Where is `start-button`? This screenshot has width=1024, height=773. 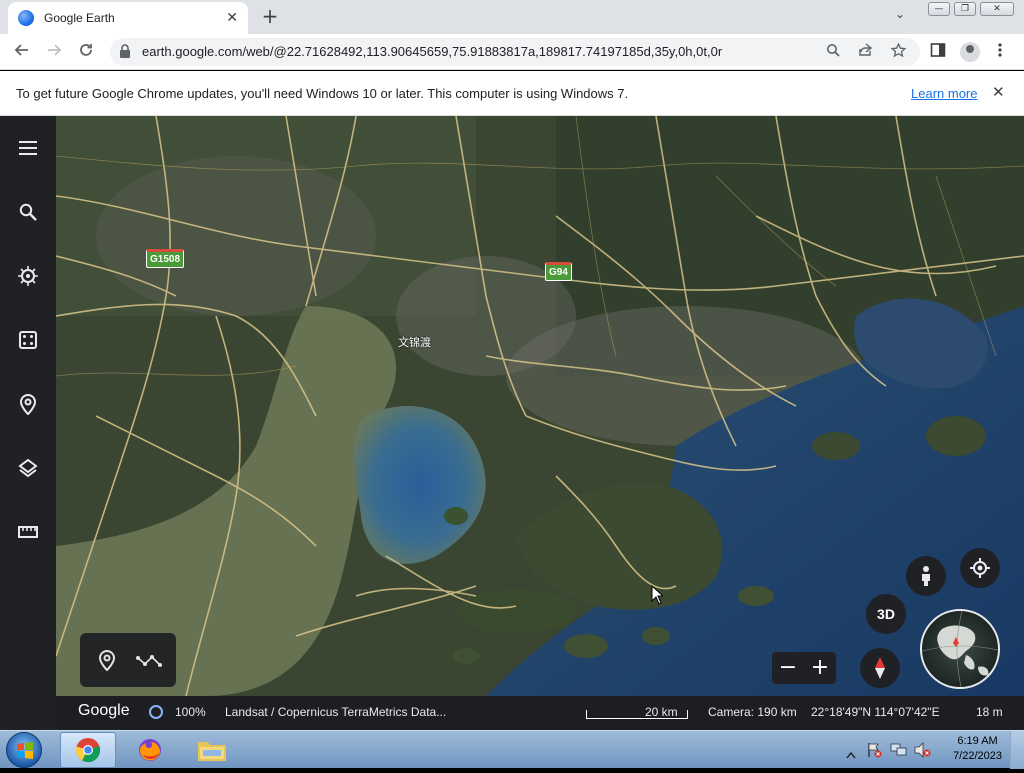
start-button is located at coordinates (24, 750).